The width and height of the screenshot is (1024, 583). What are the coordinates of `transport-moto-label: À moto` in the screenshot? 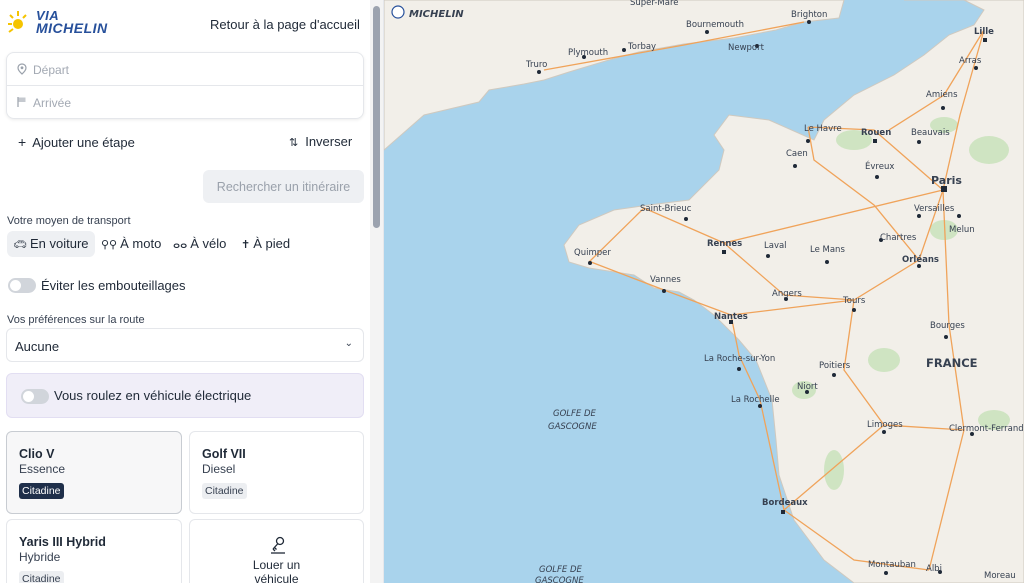 It's located at (141, 243).